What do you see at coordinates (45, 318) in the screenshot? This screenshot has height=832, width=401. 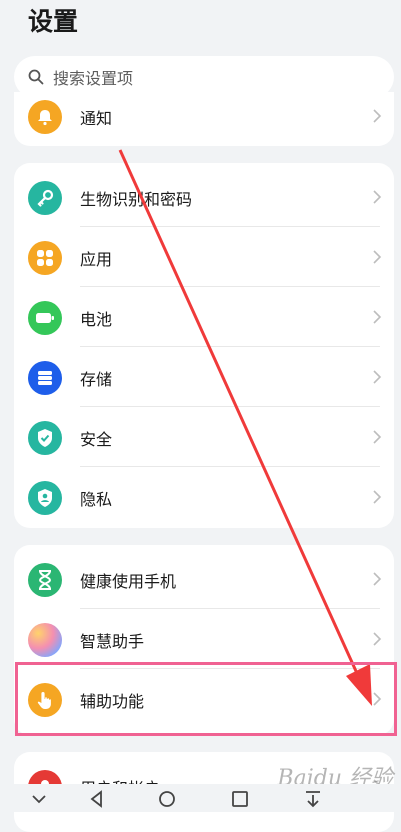 I see `battery-icon` at bounding box center [45, 318].